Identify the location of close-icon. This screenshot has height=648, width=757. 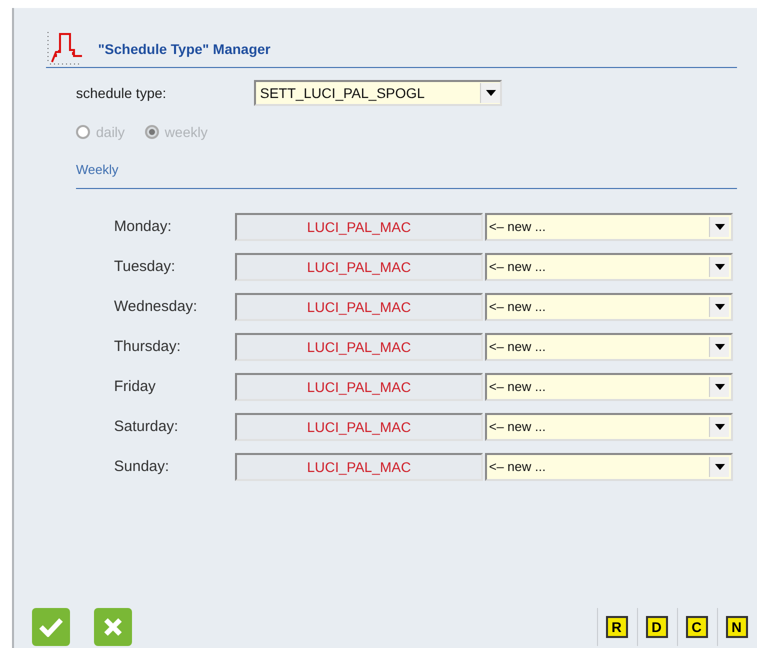
(113, 627).